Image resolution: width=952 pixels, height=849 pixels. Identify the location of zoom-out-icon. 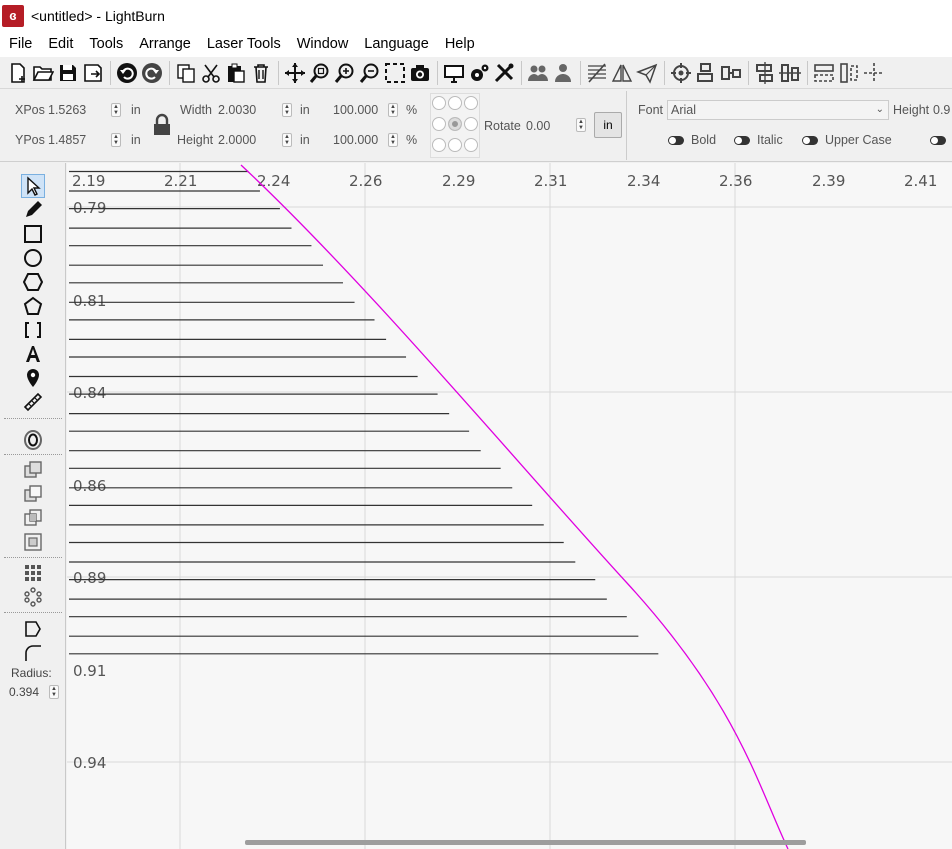
(370, 73).